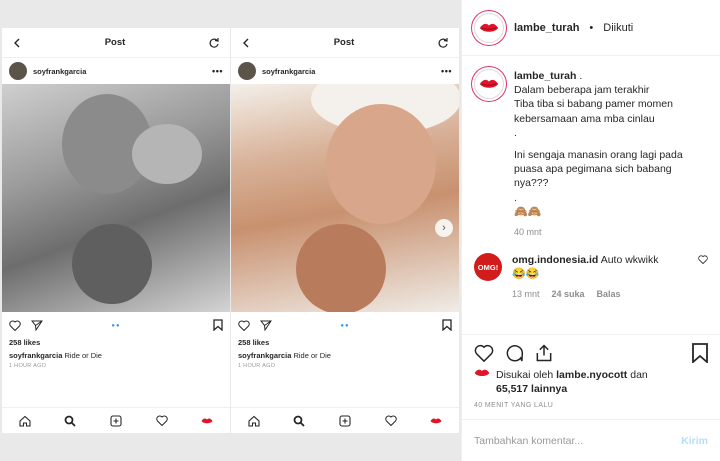 This screenshot has height=461, width=720. What do you see at coordinates (629, 260) in the screenshot?
I see `comment-message: Auto wkwikk` at bounding box center [629, 260].